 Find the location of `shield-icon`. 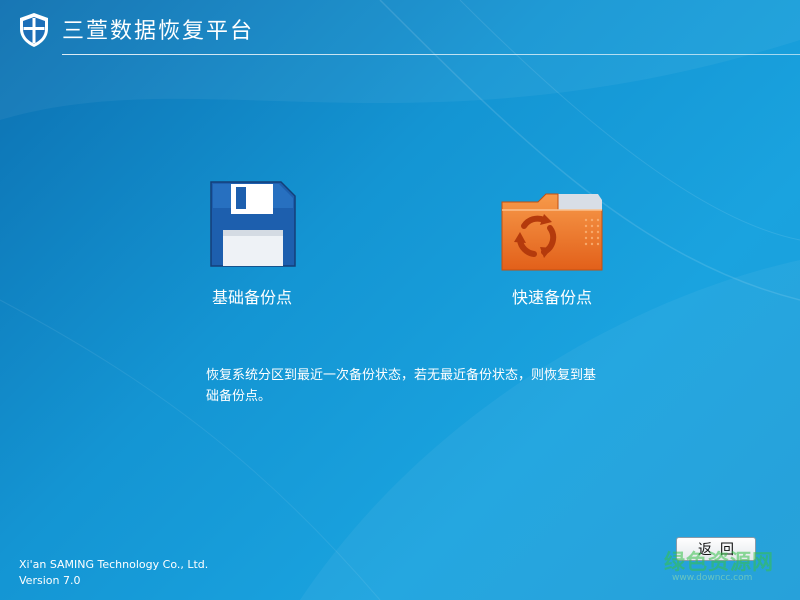

shield-icon is located at coordinates (34, 30).